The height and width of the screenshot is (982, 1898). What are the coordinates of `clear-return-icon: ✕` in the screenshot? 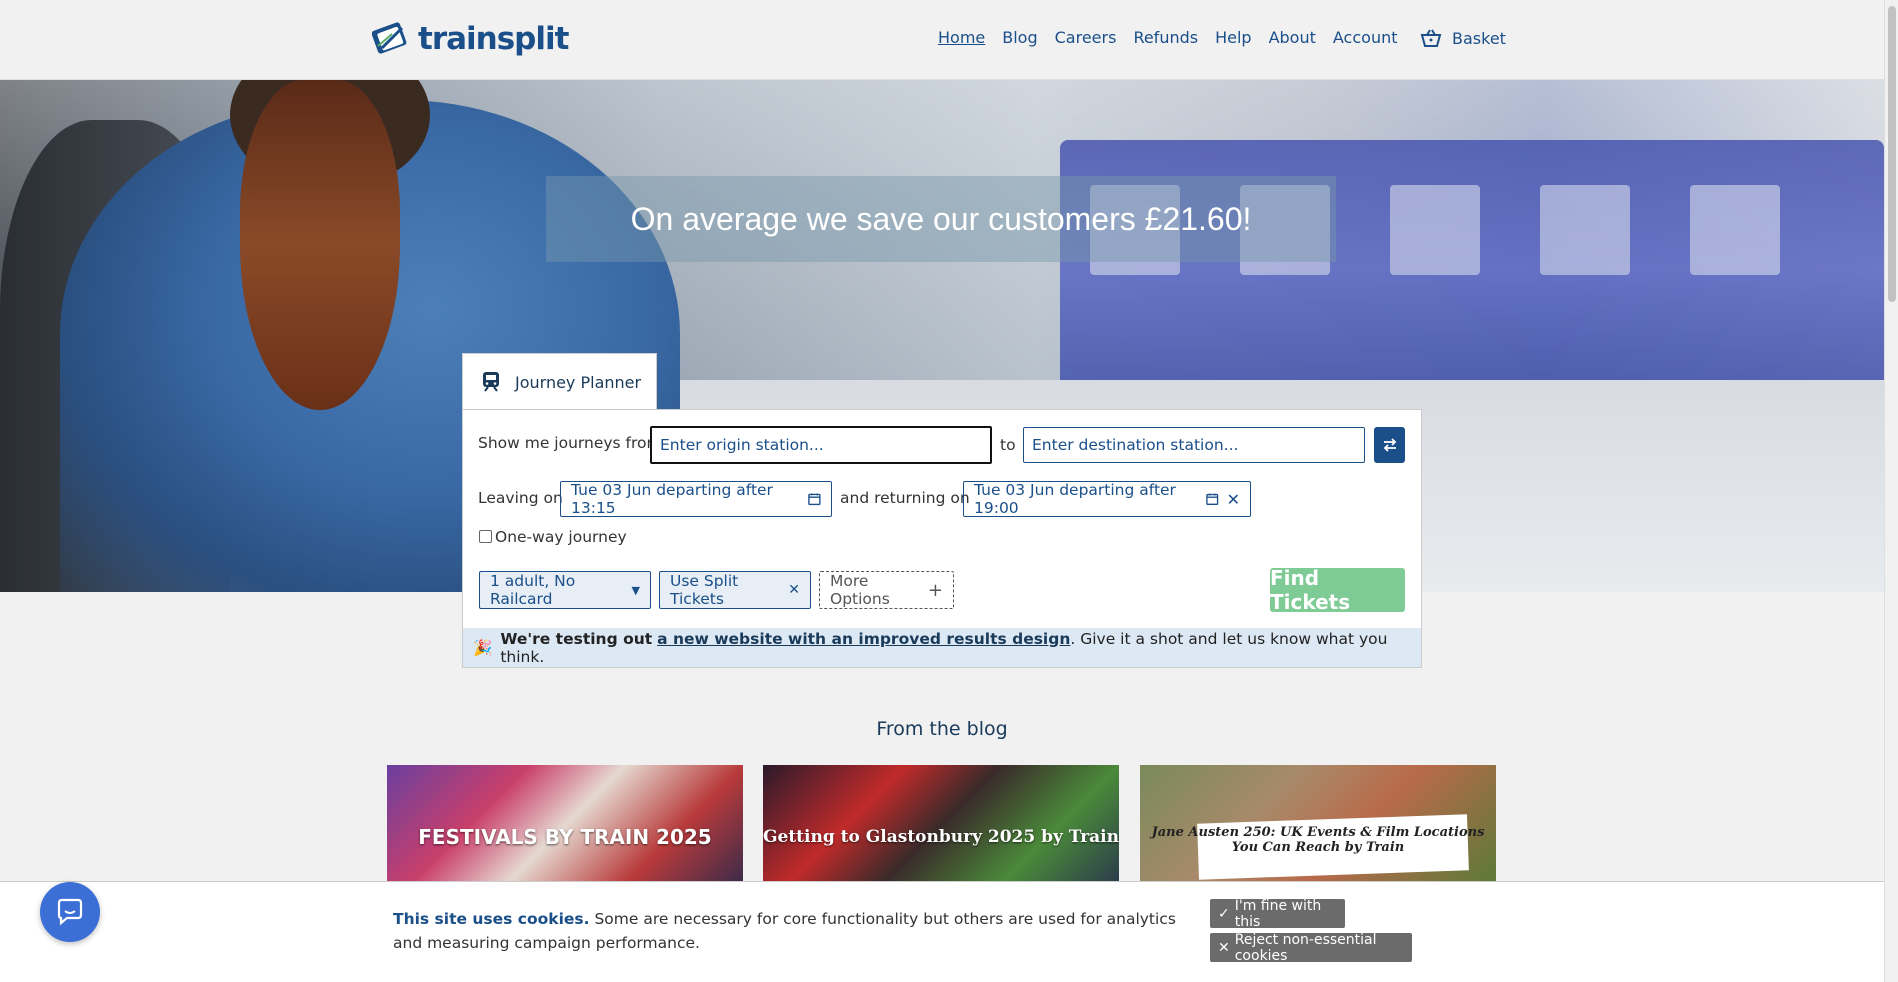 It's located at (1233, 499).